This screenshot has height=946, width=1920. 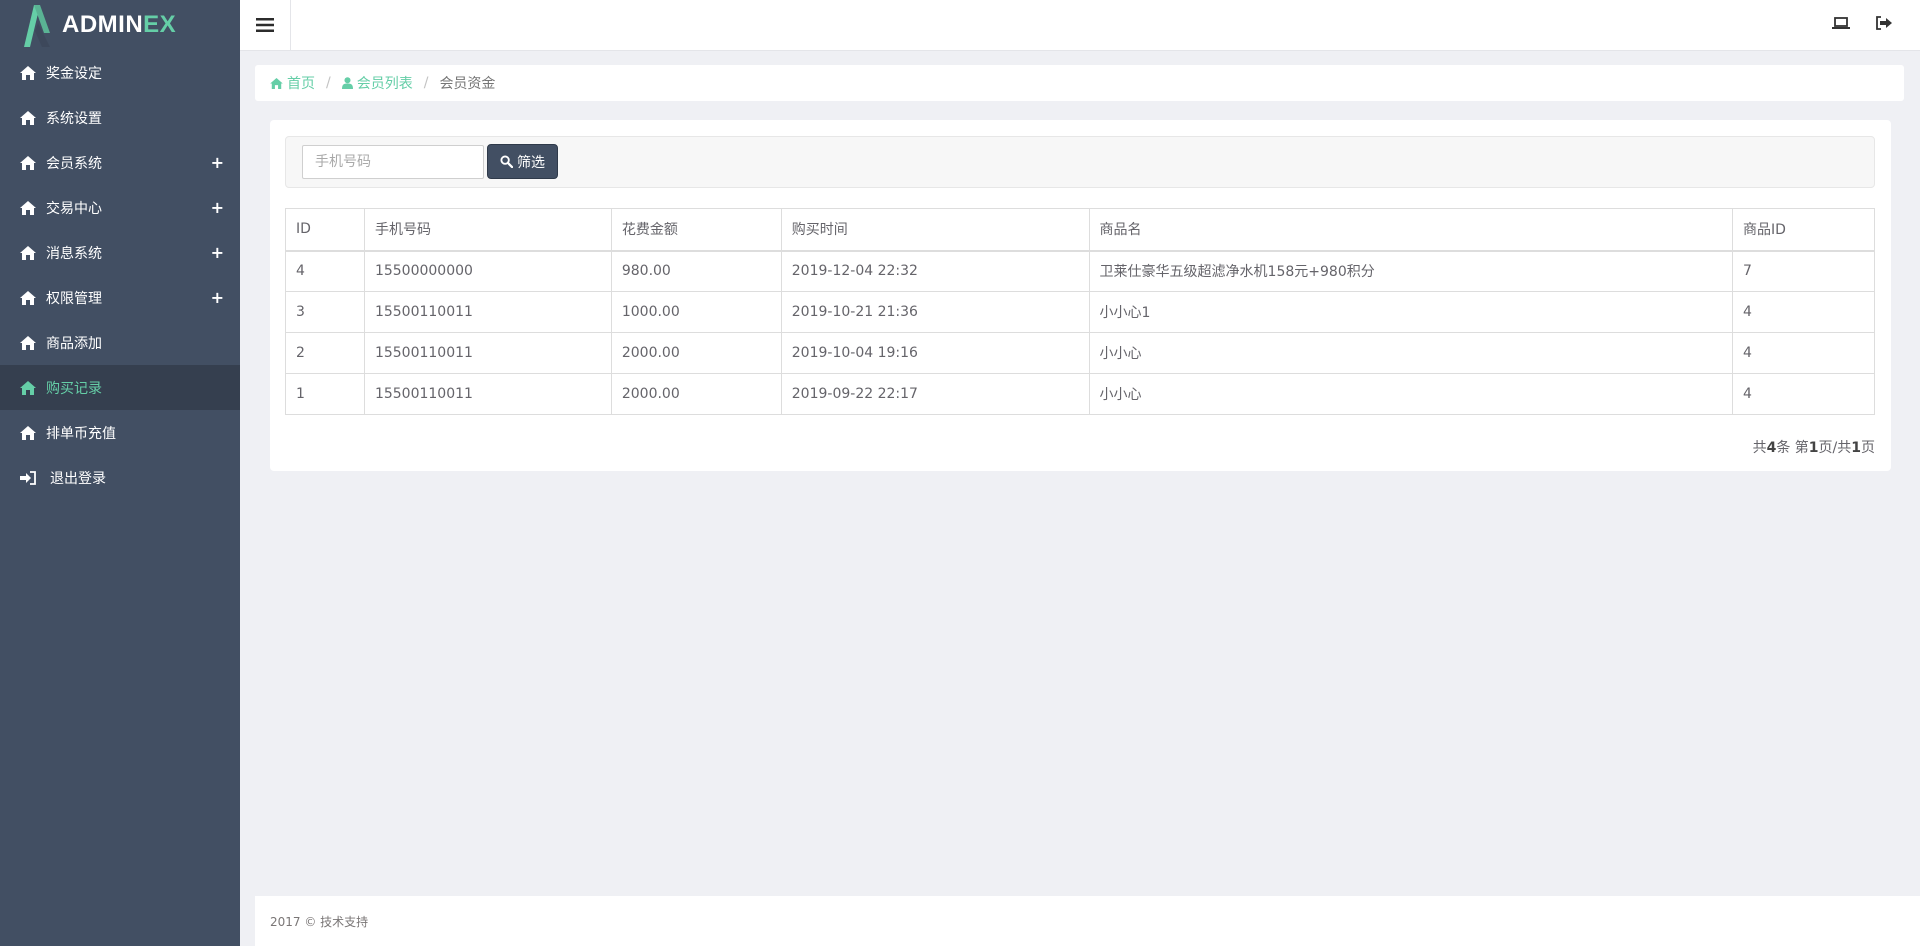 What do you see at coordinates (120, 162) in the screenshot?
I see `sidebar-item-3: 会员系统 +` at bounding box center [120, 162].